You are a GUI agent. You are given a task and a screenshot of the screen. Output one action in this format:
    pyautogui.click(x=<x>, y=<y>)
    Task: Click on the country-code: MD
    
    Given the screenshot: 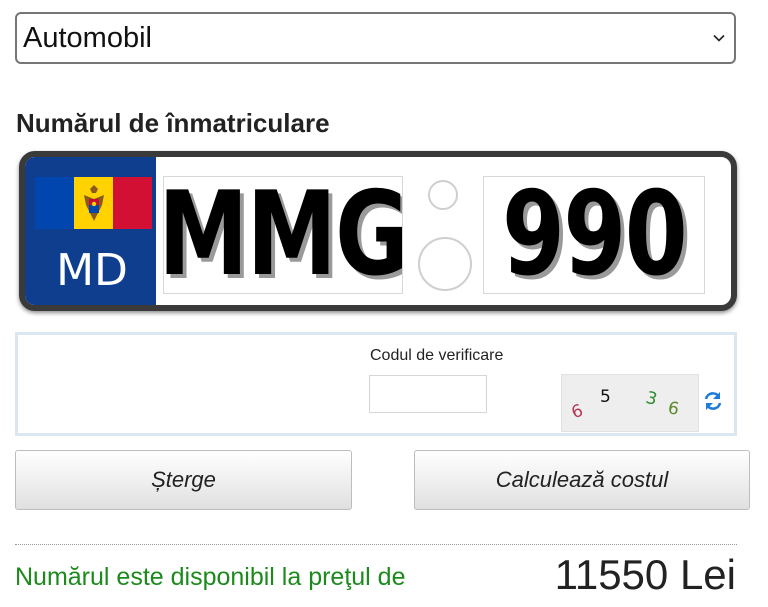 What is the action you would take?
    pyautogui.click(x=92, y=270)
    